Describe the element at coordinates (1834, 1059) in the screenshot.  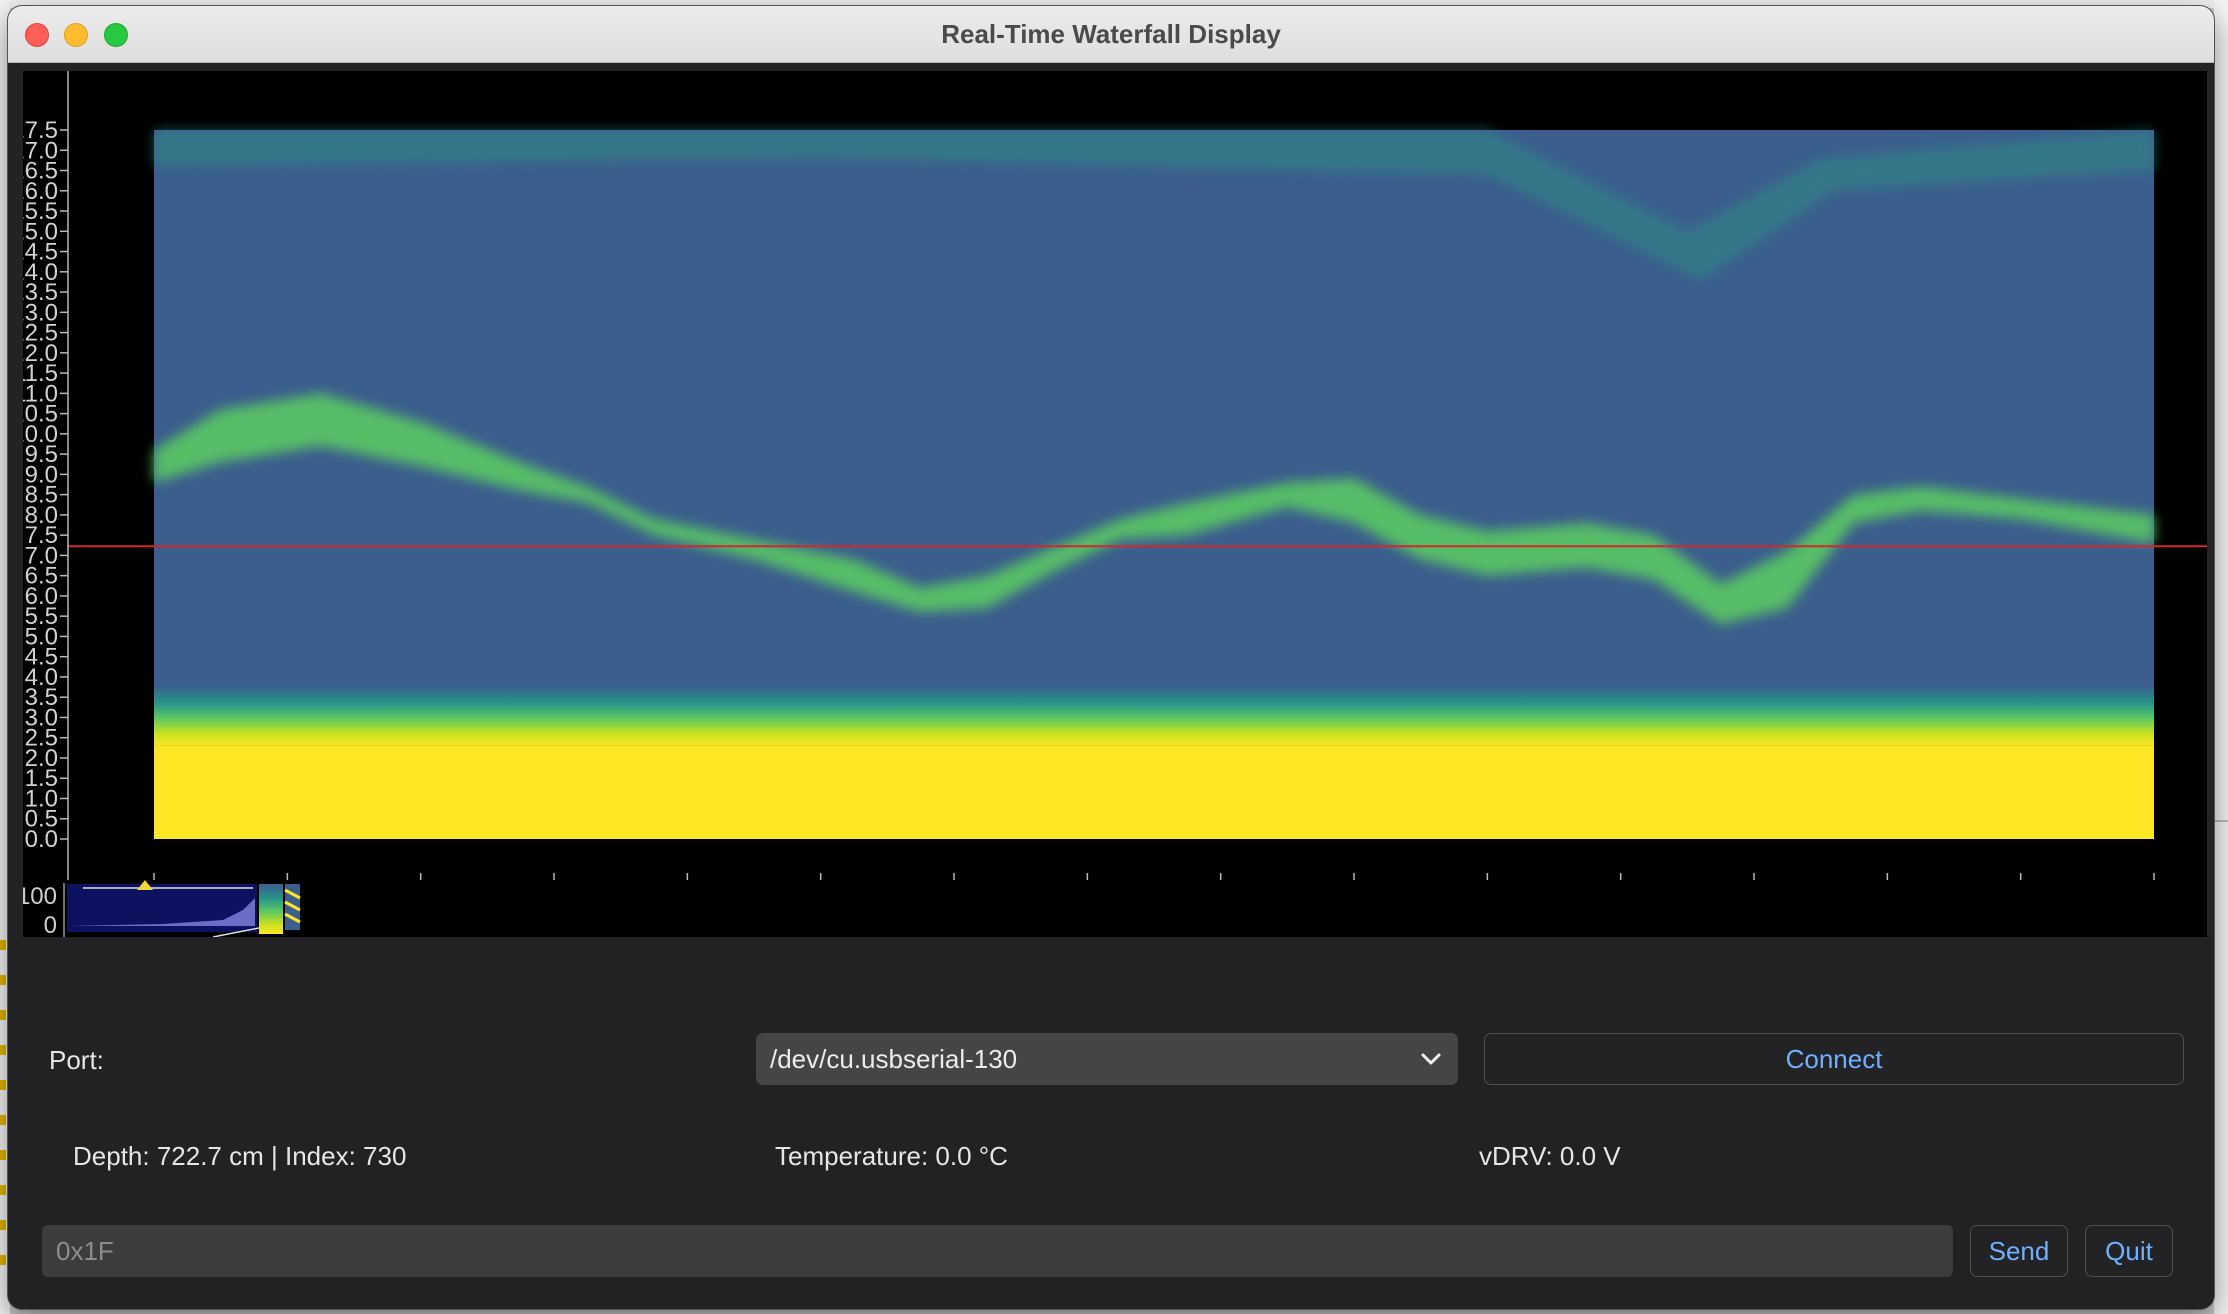
I see `connect-button: Connect` at that location.